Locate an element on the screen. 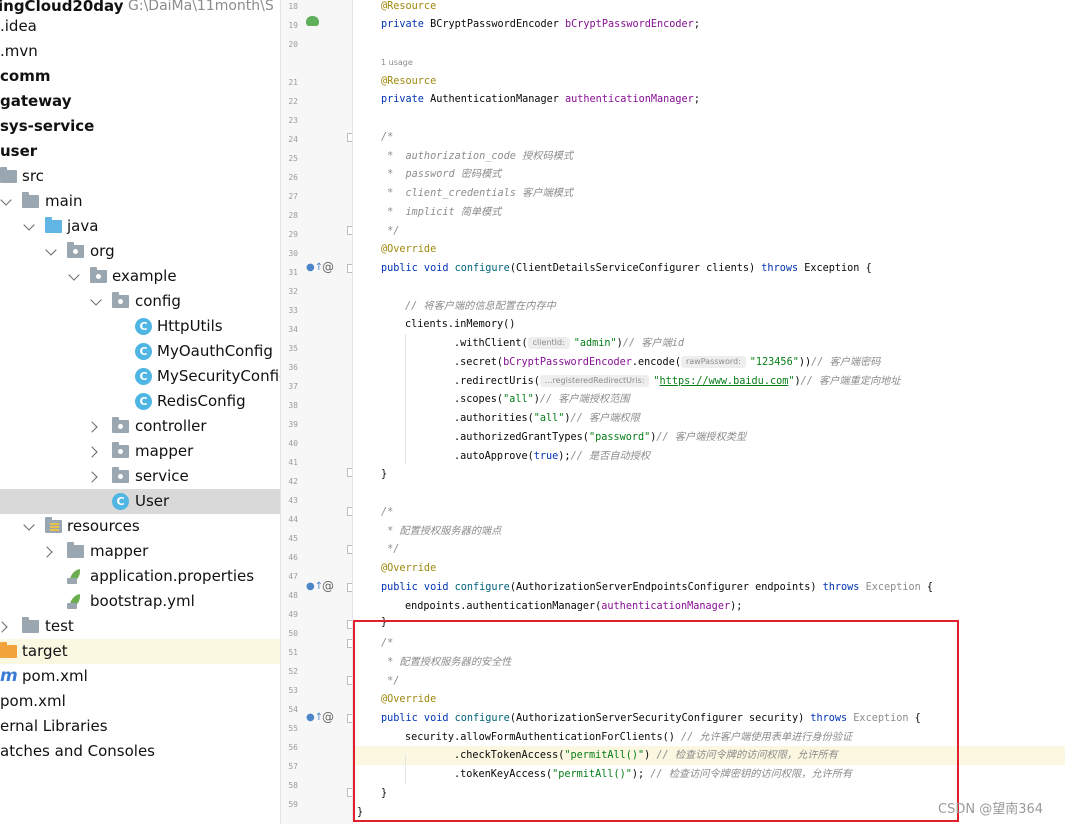  tree-item-org: org is located at coordinates (140, 251).